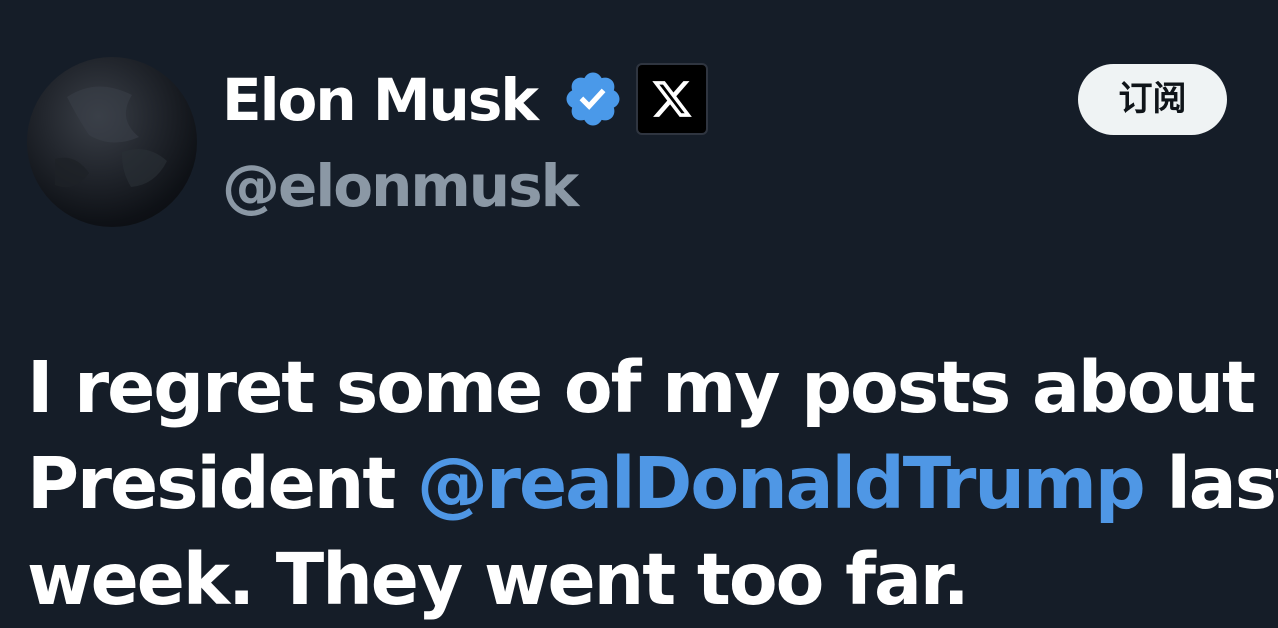 This screenshot has width=1278, height=628. I want to click on x-logo-badge, so click(672, 99).